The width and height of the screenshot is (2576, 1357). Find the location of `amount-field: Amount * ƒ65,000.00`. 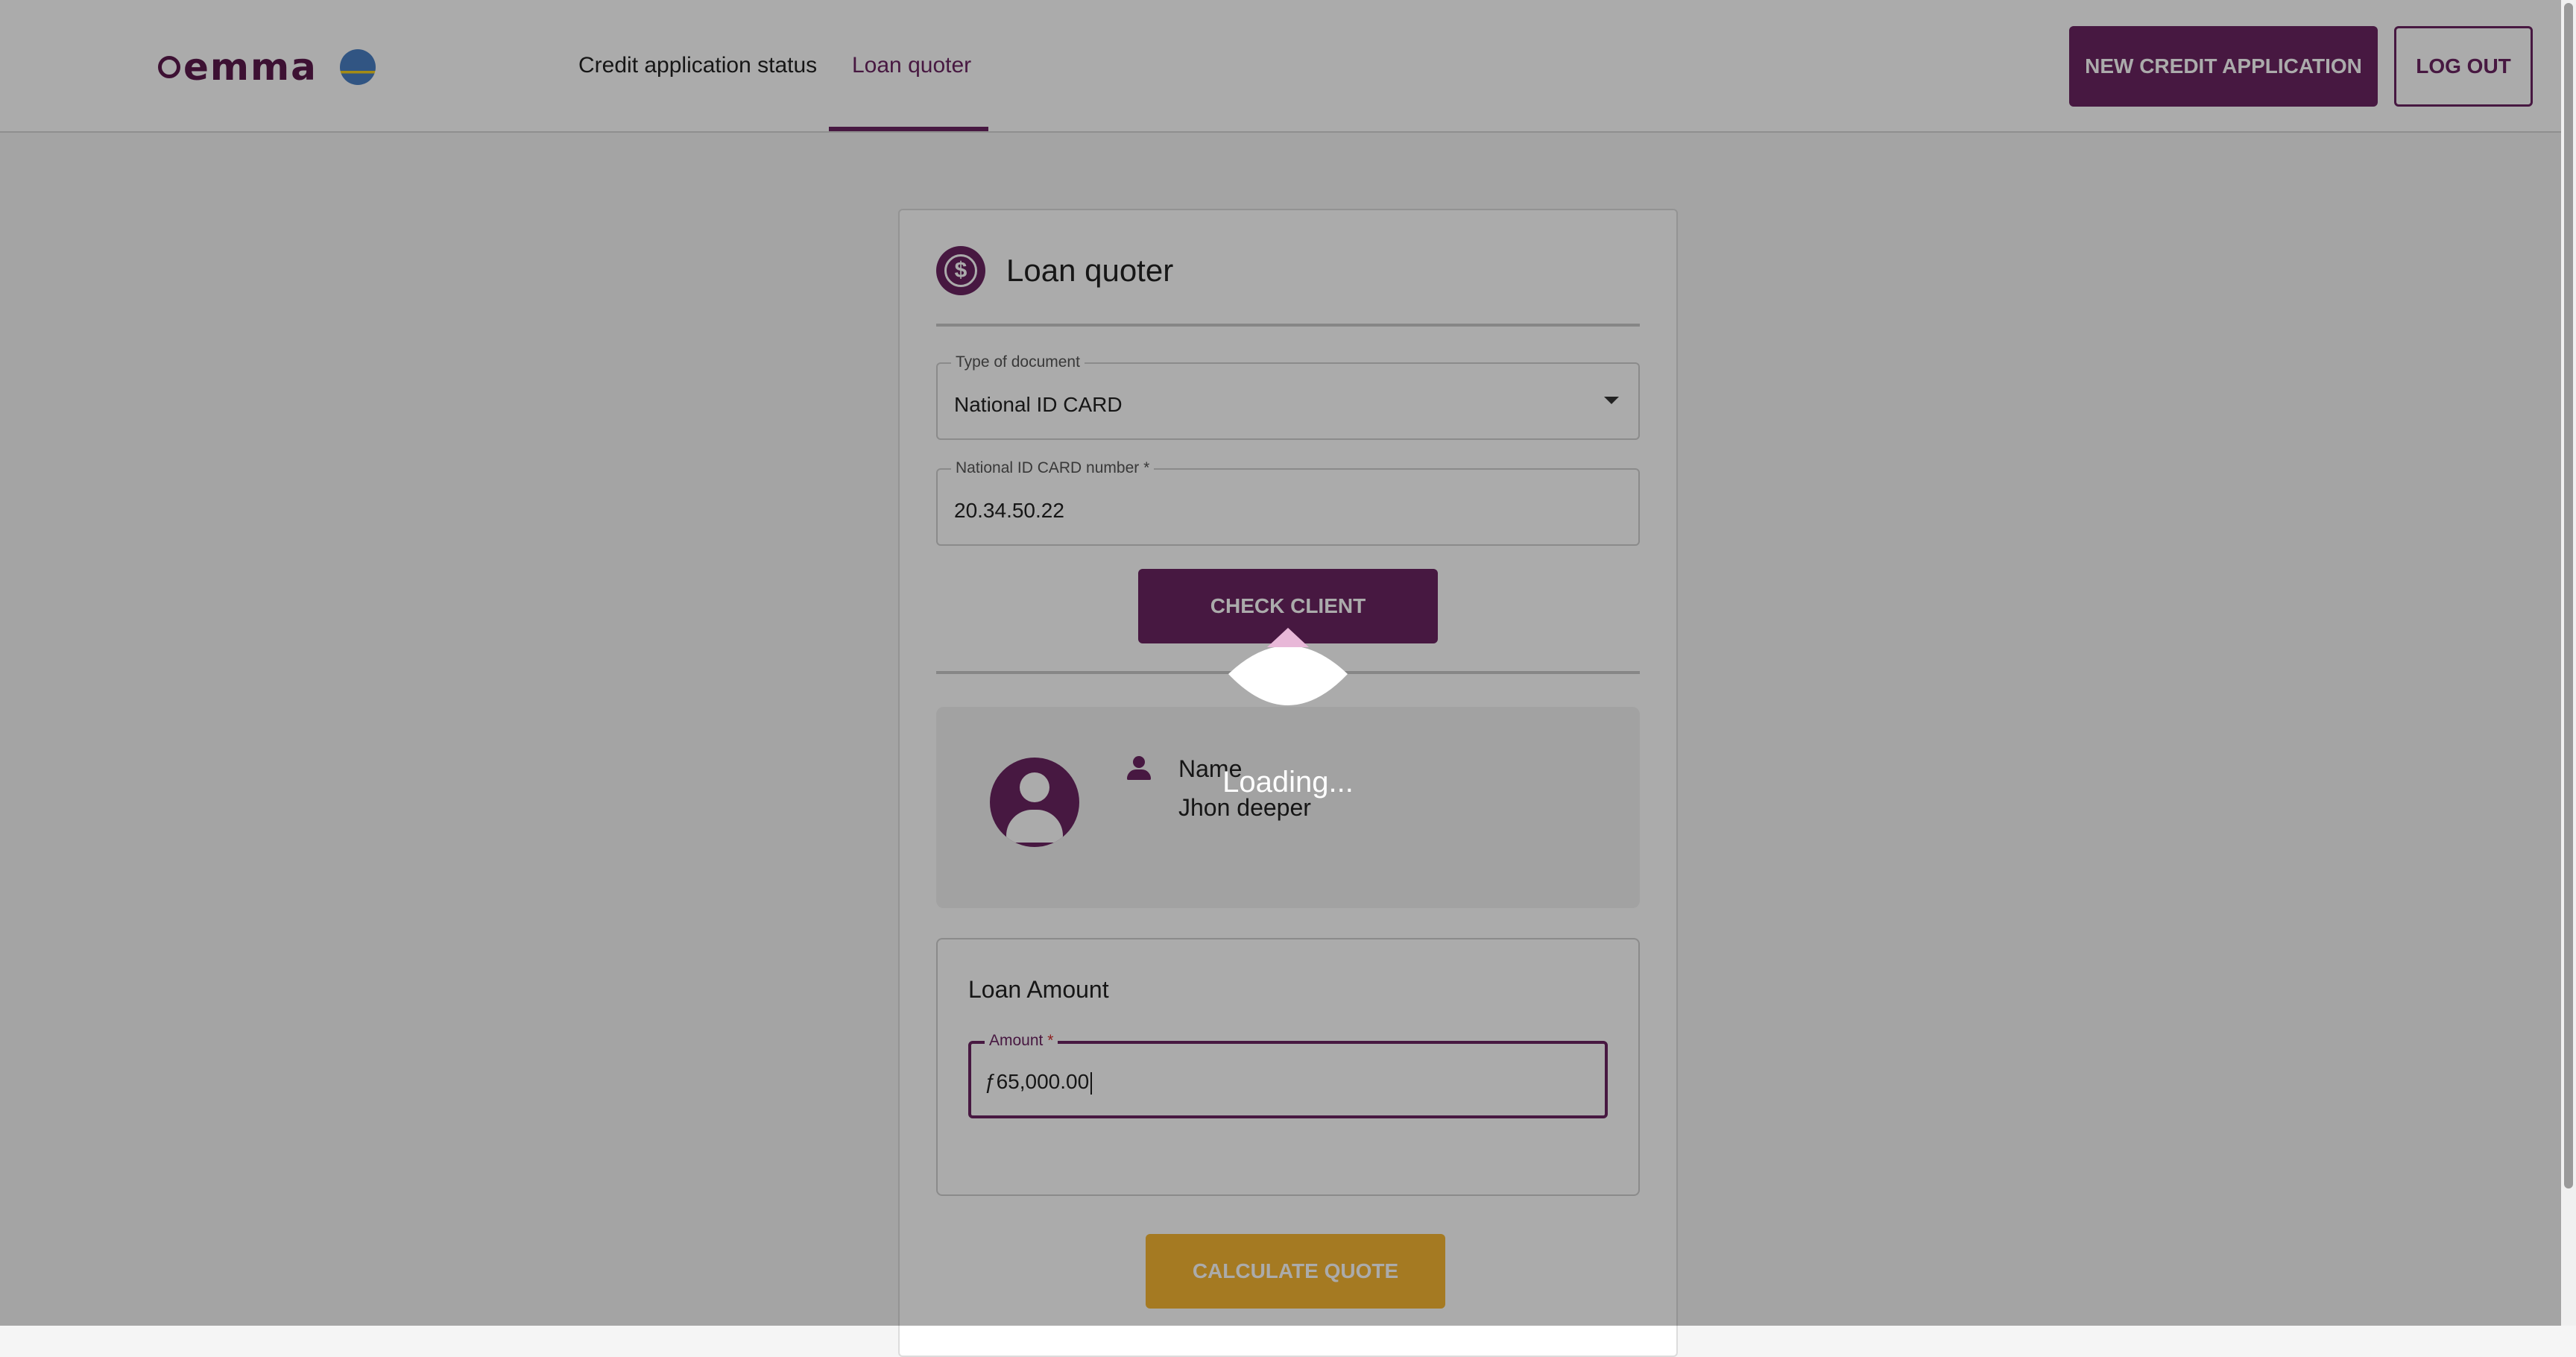

amount-field: Amount * ƒ65,000.00 is located at coordinates (1288, 1074).